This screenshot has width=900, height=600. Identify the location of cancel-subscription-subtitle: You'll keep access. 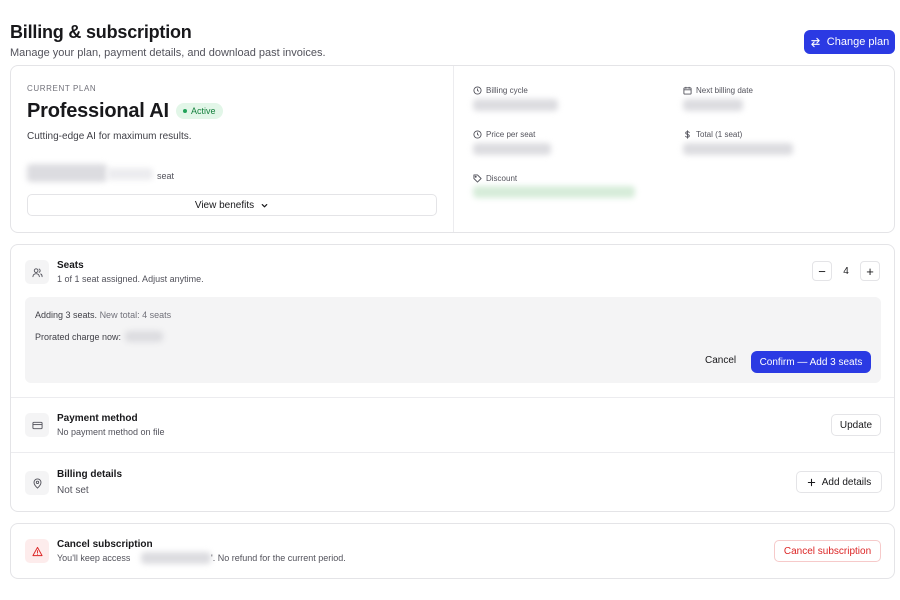
(94, 558).